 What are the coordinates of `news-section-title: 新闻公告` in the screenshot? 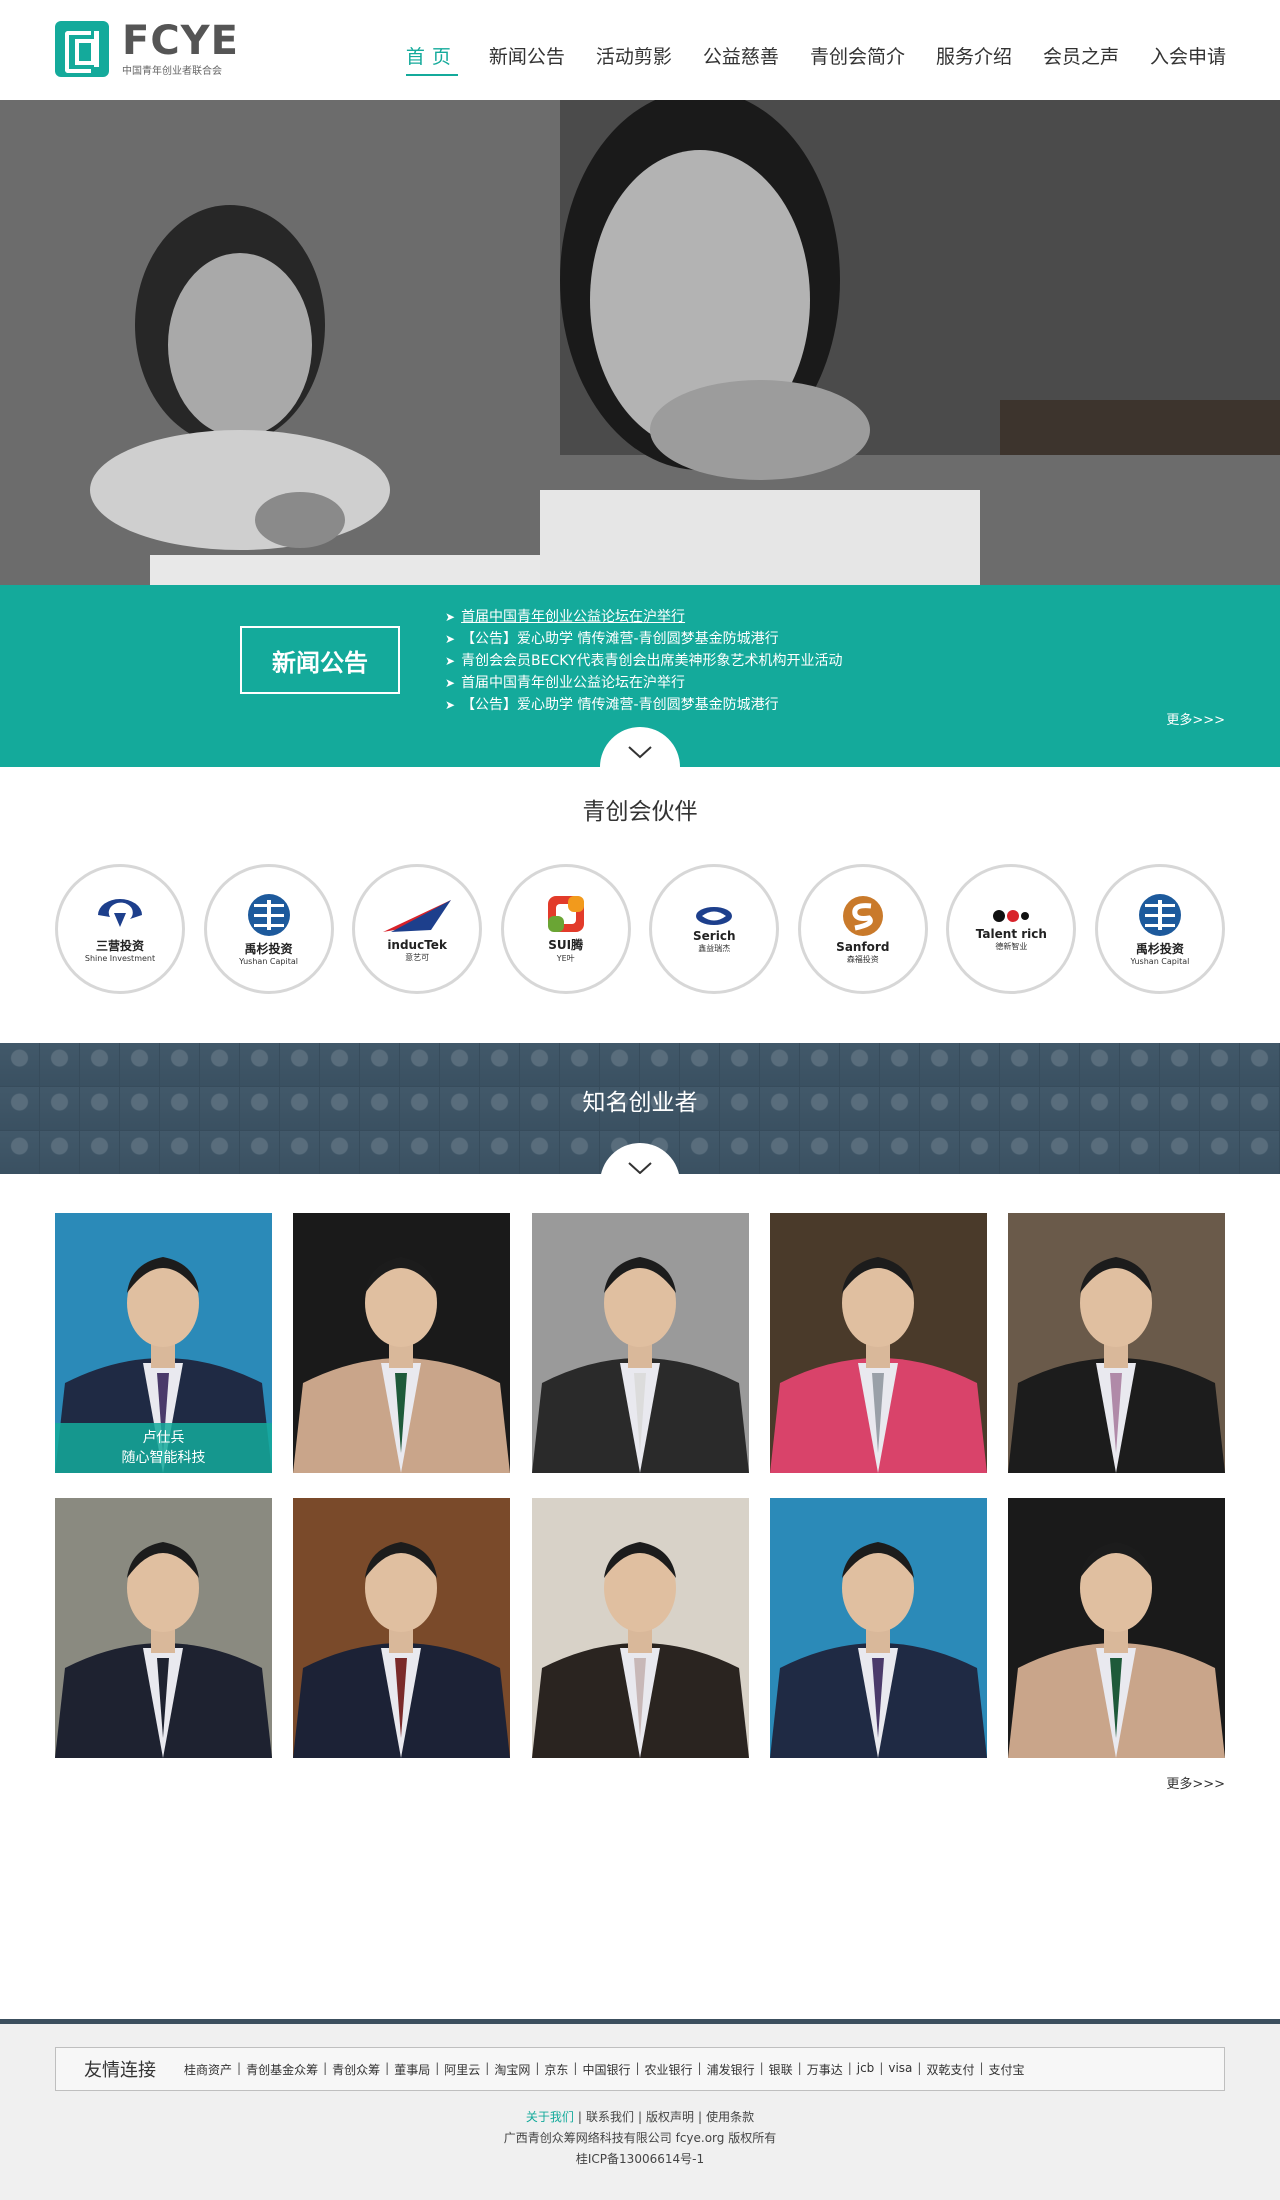 It's located at (320, 660).